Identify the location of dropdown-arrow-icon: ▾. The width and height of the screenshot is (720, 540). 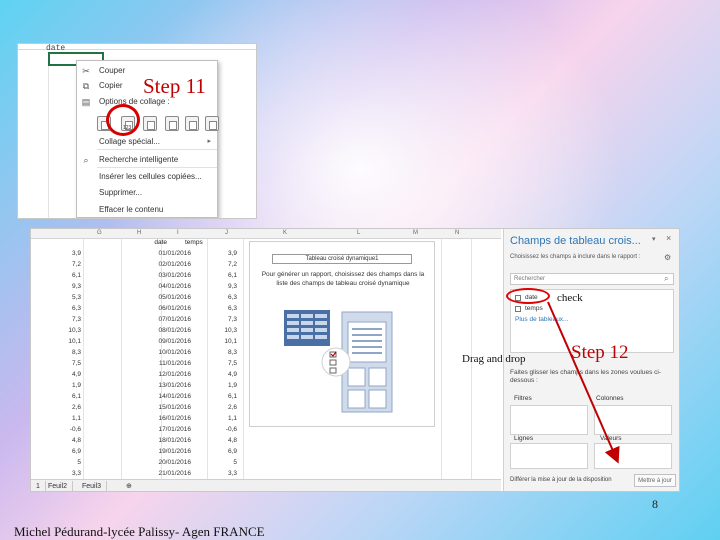
(654, 239).